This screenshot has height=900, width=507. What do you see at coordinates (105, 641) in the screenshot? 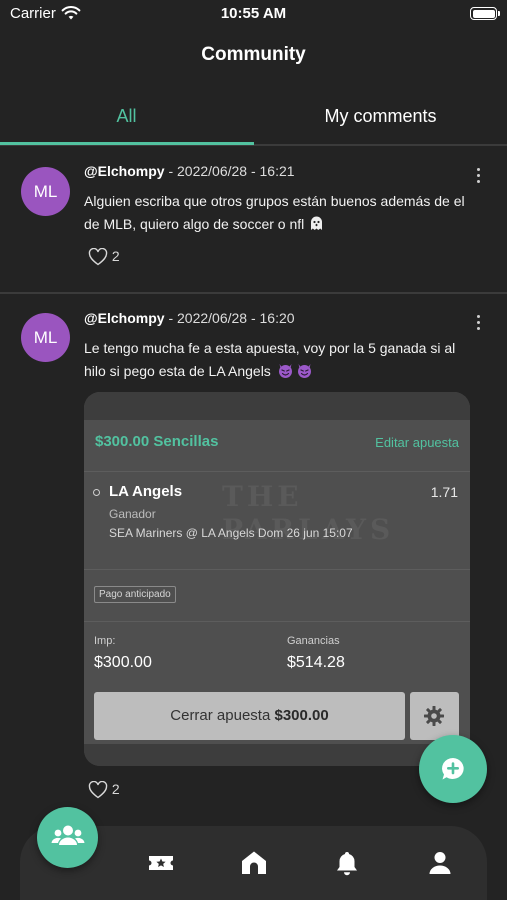
I see `stake-label: Imp:` at bounding box center [105, 641].